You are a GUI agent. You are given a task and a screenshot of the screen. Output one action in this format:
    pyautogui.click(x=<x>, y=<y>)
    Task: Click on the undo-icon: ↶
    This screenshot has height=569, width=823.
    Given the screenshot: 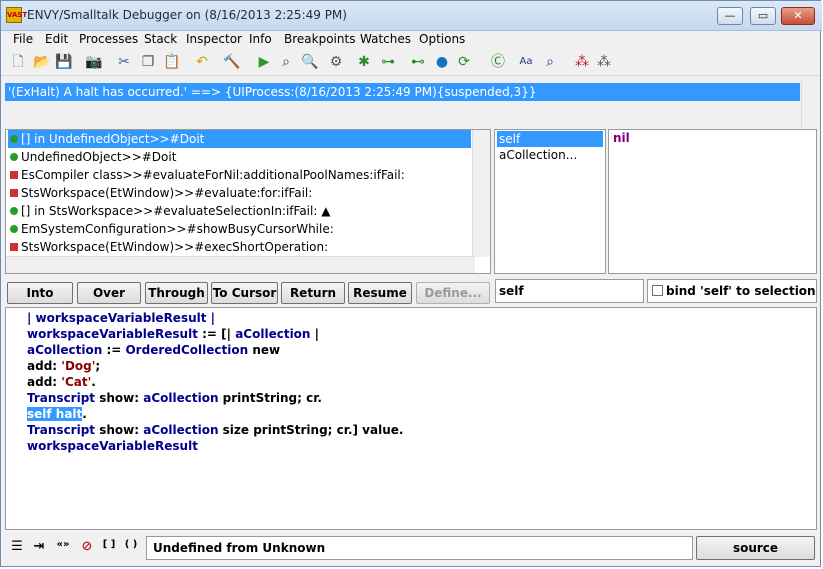 What is the action you would take?
    pyautogui.click(x=202, y=62)
    